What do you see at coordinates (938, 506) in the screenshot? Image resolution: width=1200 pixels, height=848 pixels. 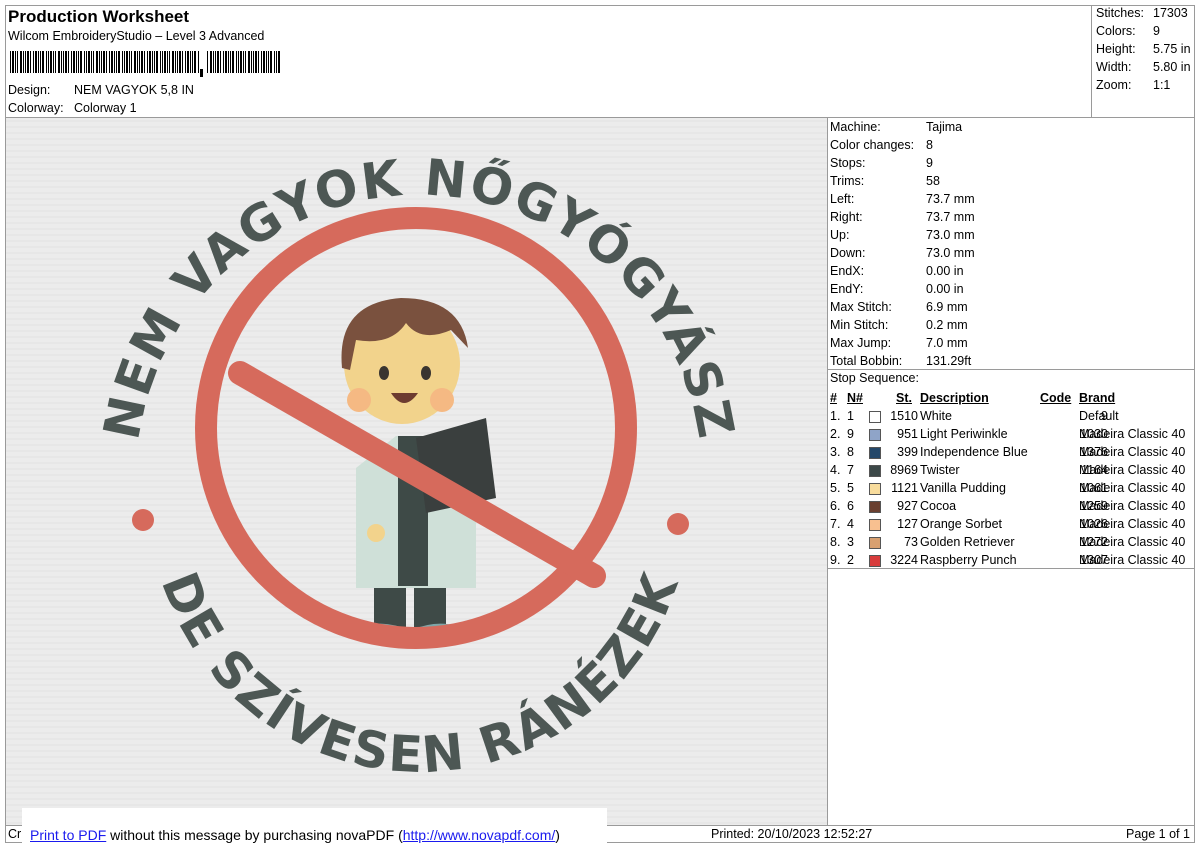 I see `cell-desc: Cocoa` at bounding box center [938, 506].